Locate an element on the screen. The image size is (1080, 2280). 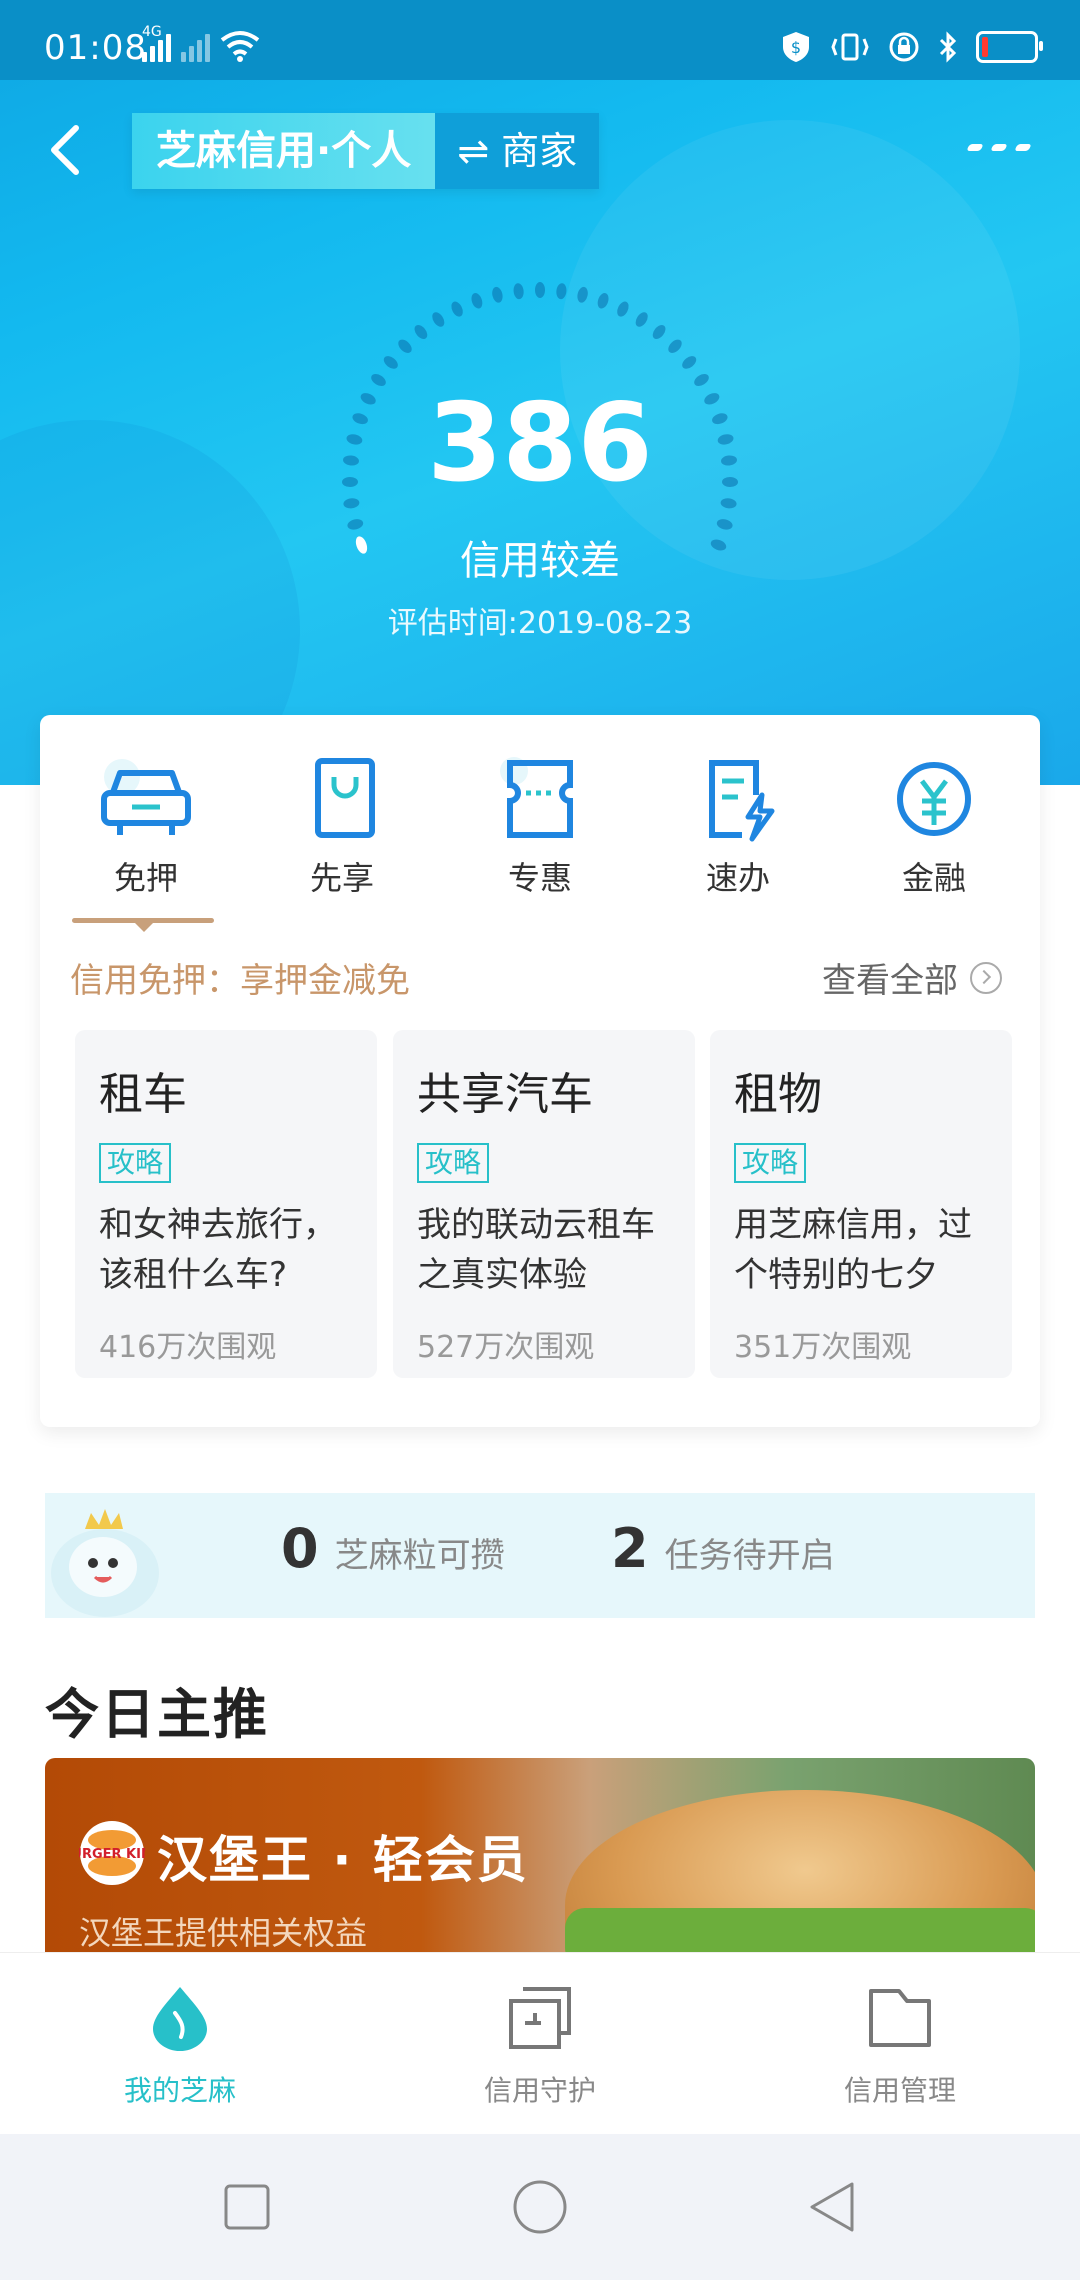
card-shared-car: 共享汽车 攻略 我的联动云租车之真实体验 527万次围观 is located at coordinates (544, 1204).